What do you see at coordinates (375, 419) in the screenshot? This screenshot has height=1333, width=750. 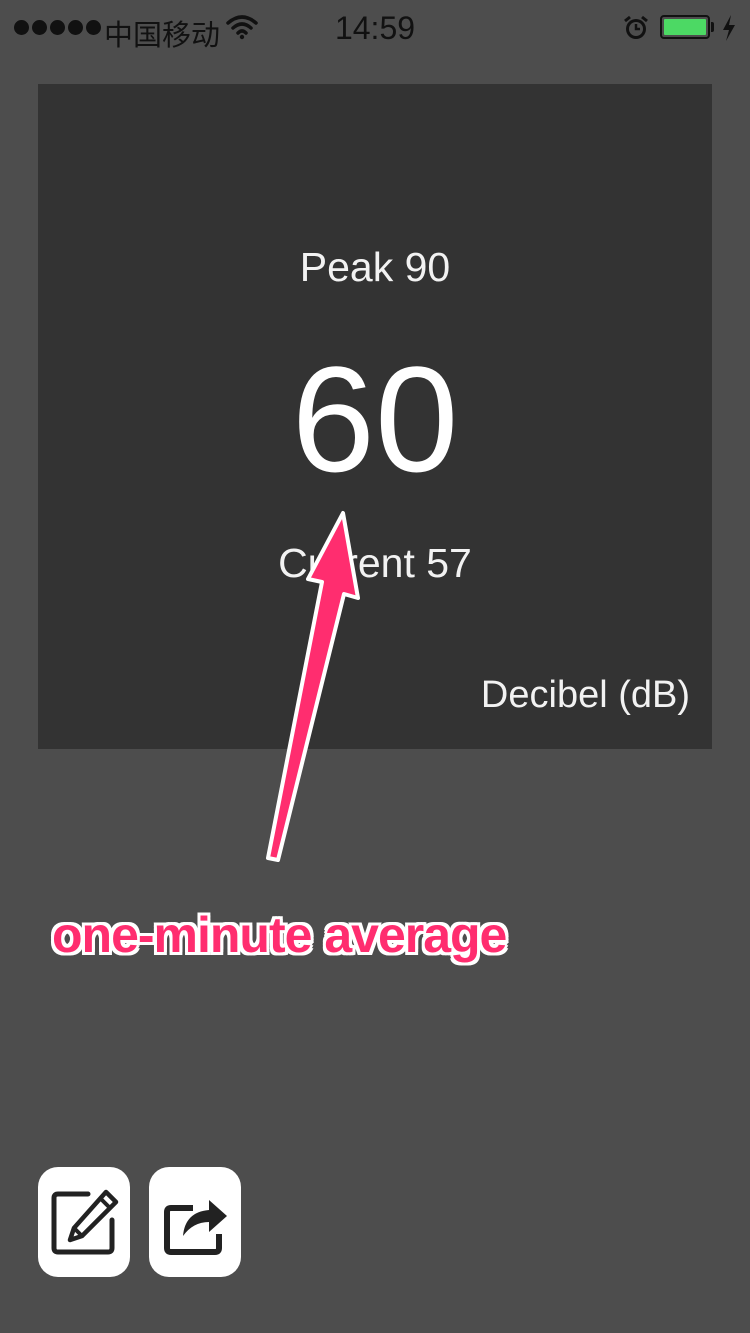 I see `average-reading: 60` at bounding box center [375, 419].